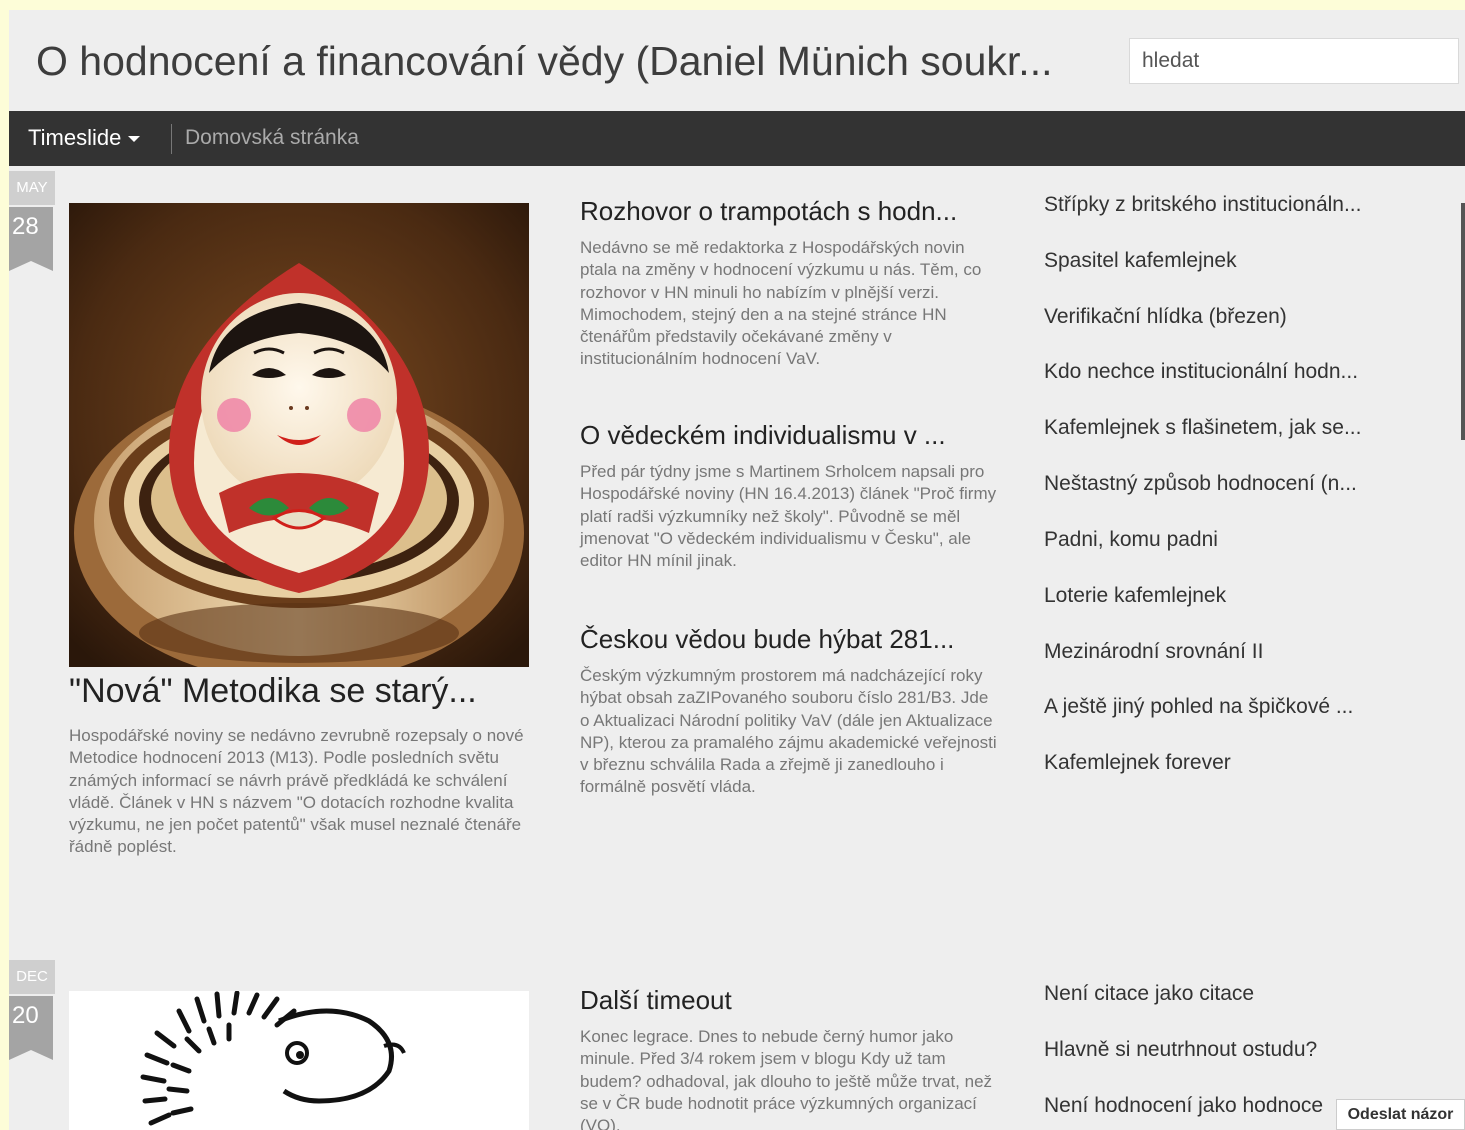  I want to click on post-link: Verifikační hlídka (březen), so click(1214, 317).